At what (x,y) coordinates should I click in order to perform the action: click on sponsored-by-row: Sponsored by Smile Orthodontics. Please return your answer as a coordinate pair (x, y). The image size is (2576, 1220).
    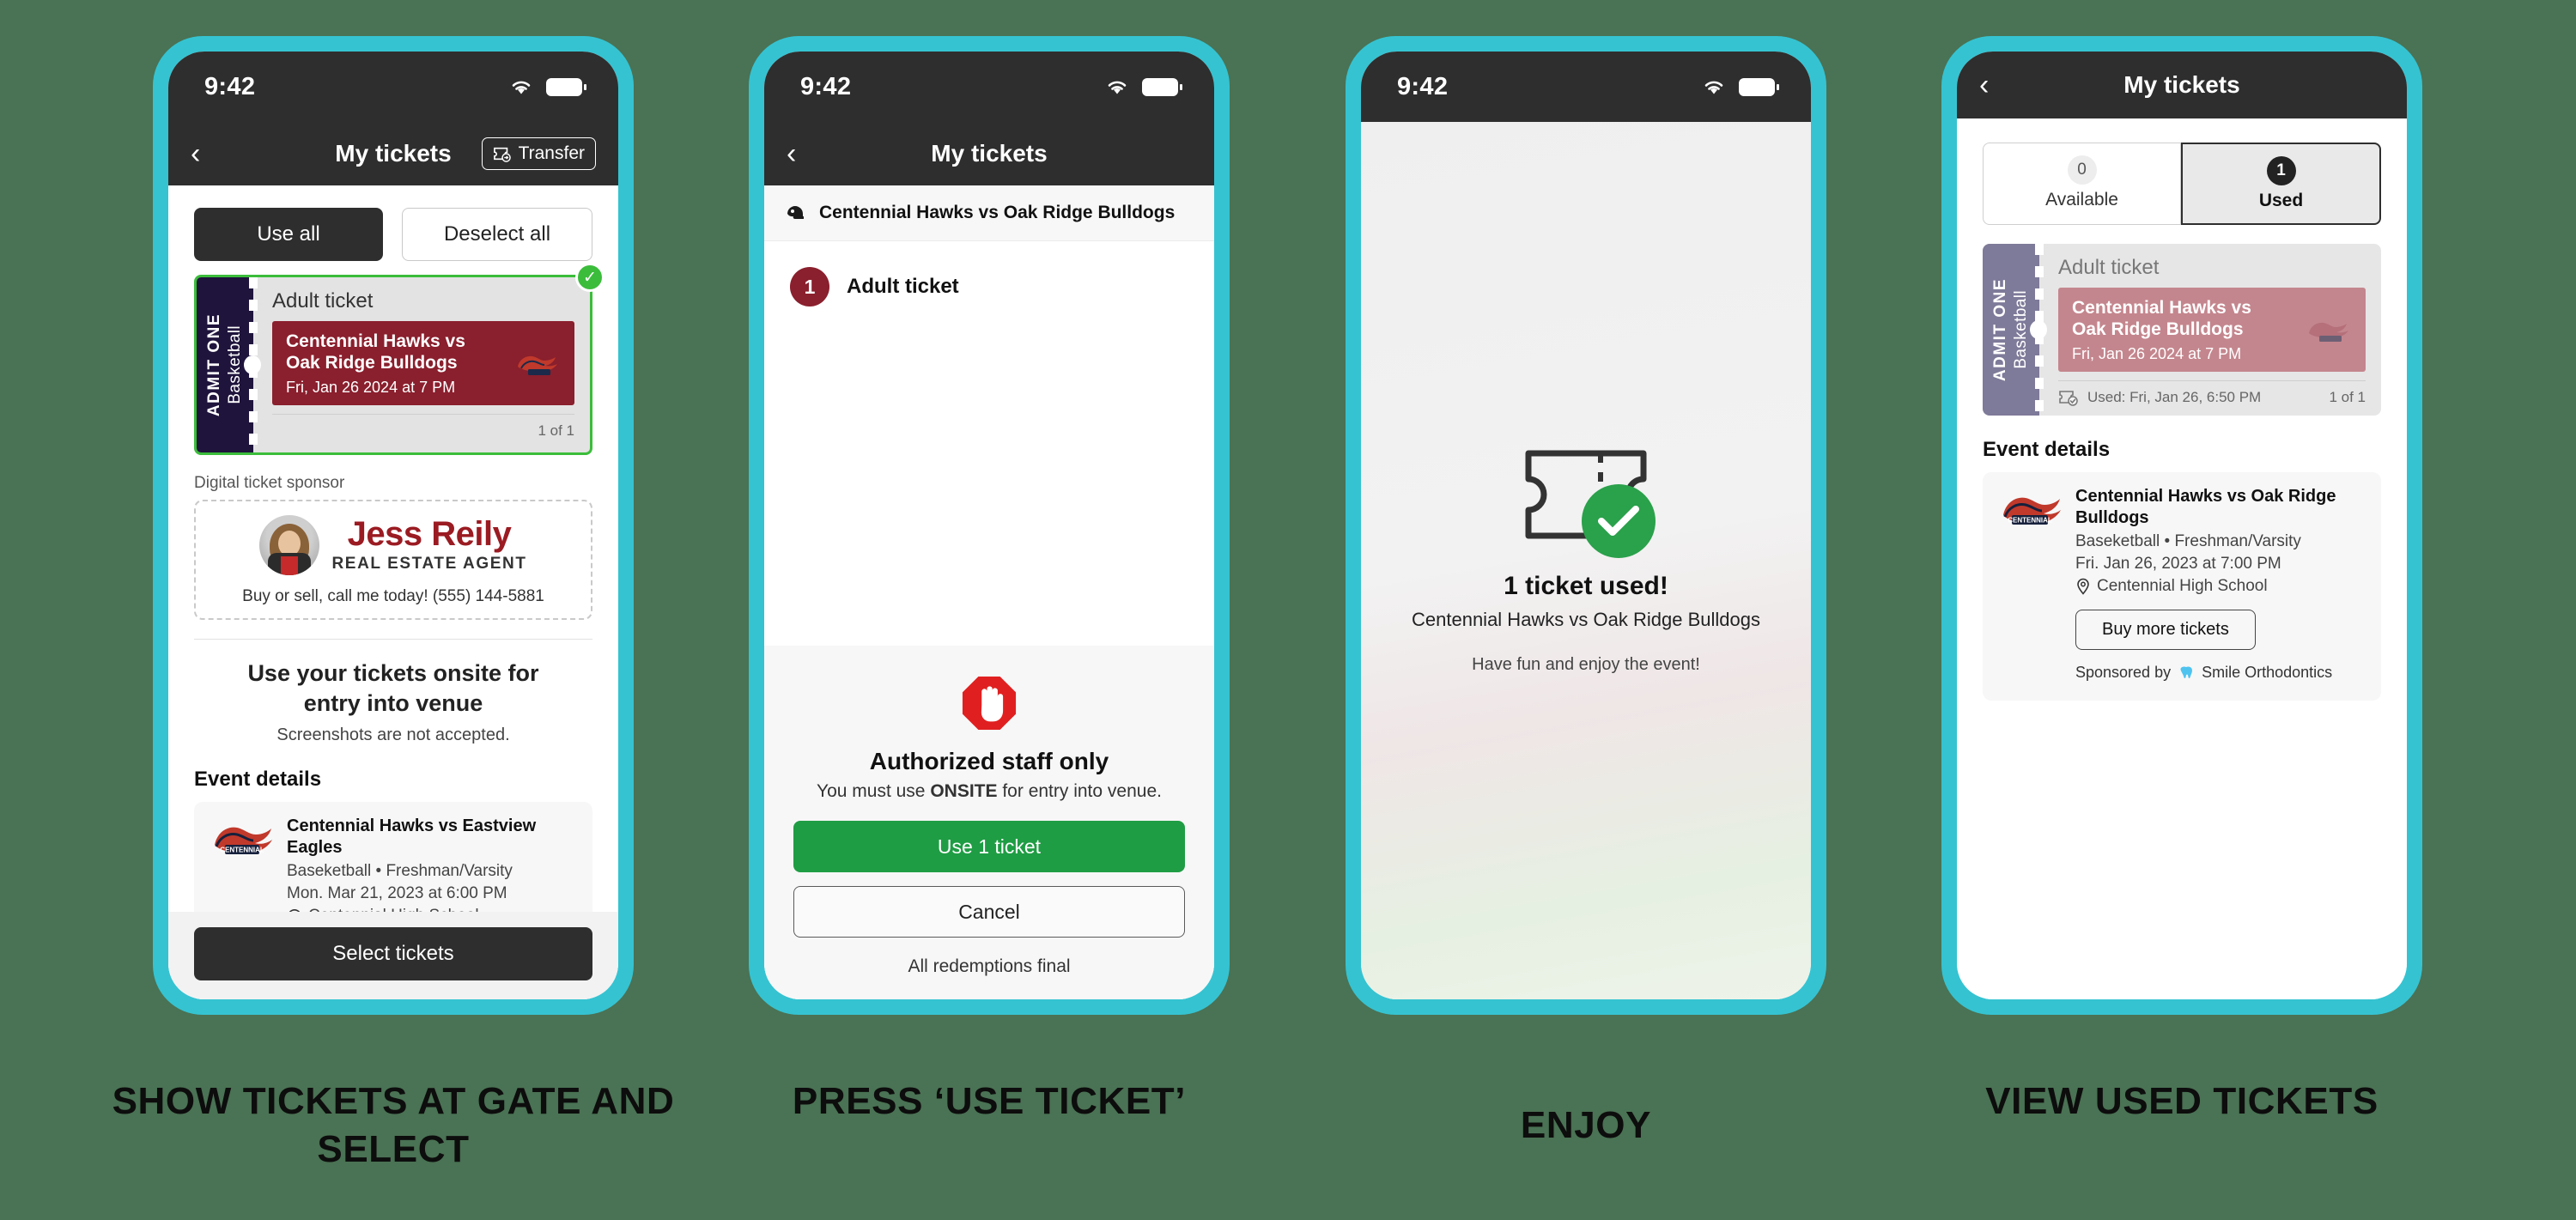
    Looking at the image, I should click on (2221, 673).